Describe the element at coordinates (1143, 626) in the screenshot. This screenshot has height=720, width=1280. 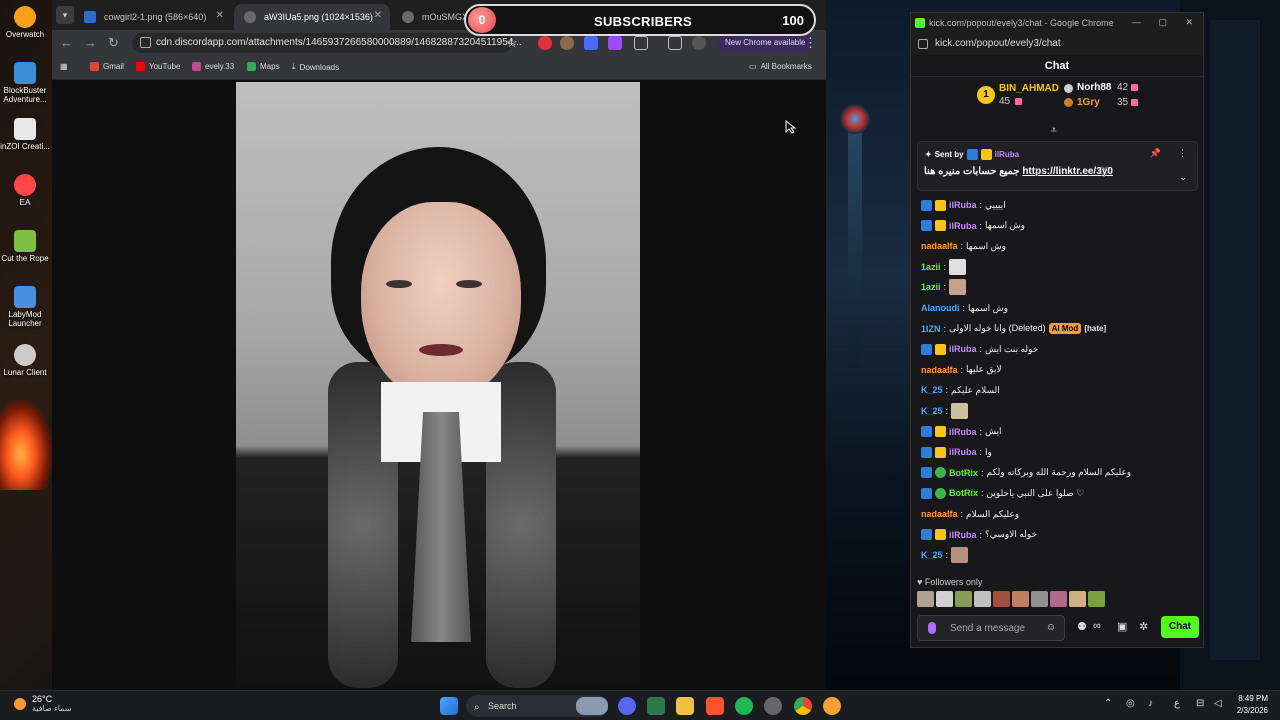
I see `gear-icon: ✲` at that location.